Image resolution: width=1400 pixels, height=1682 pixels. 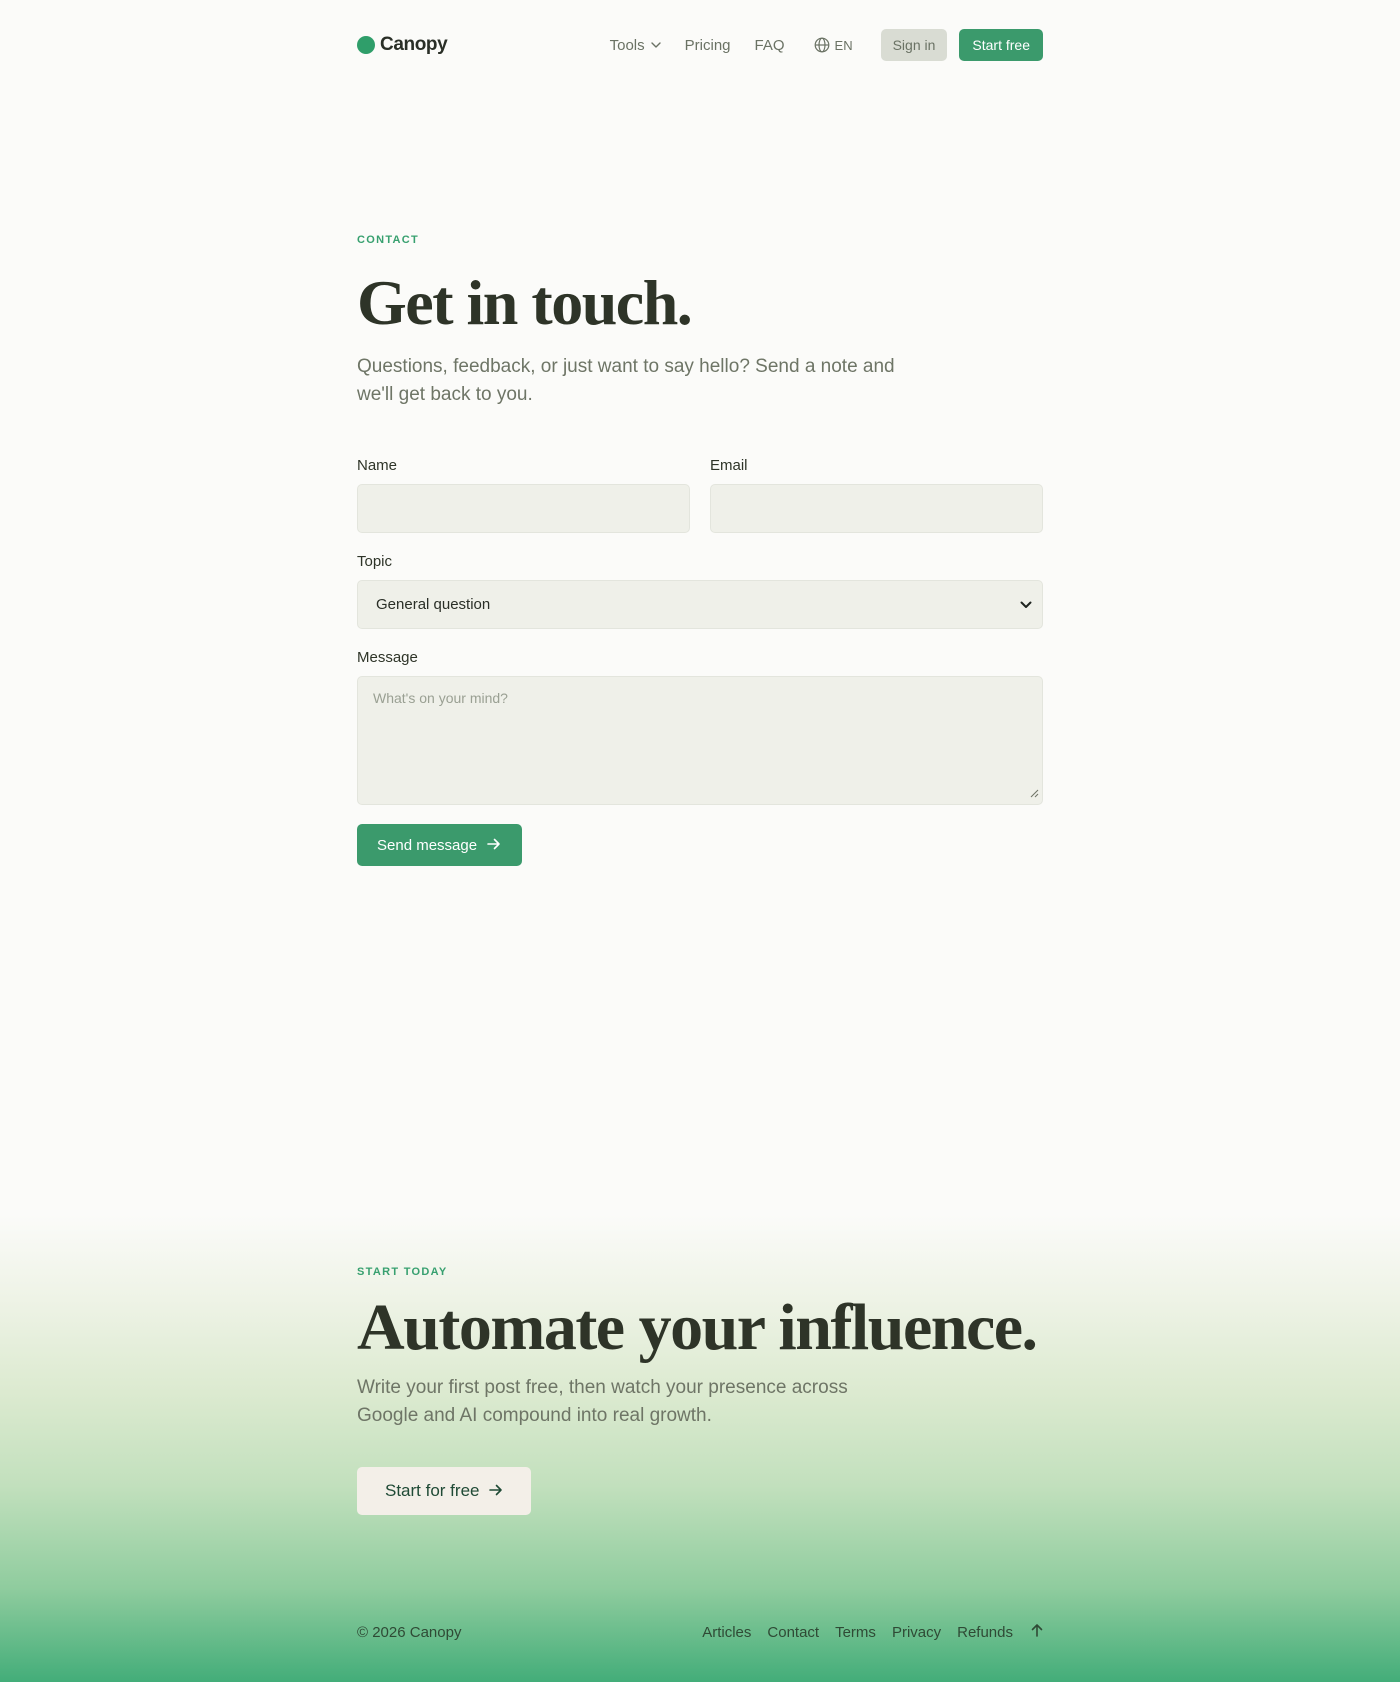 What do you see at coordinates (627, 45) in the screenshot?
I see `nav-tools-label: Tools` at bounding box center [627, 45].